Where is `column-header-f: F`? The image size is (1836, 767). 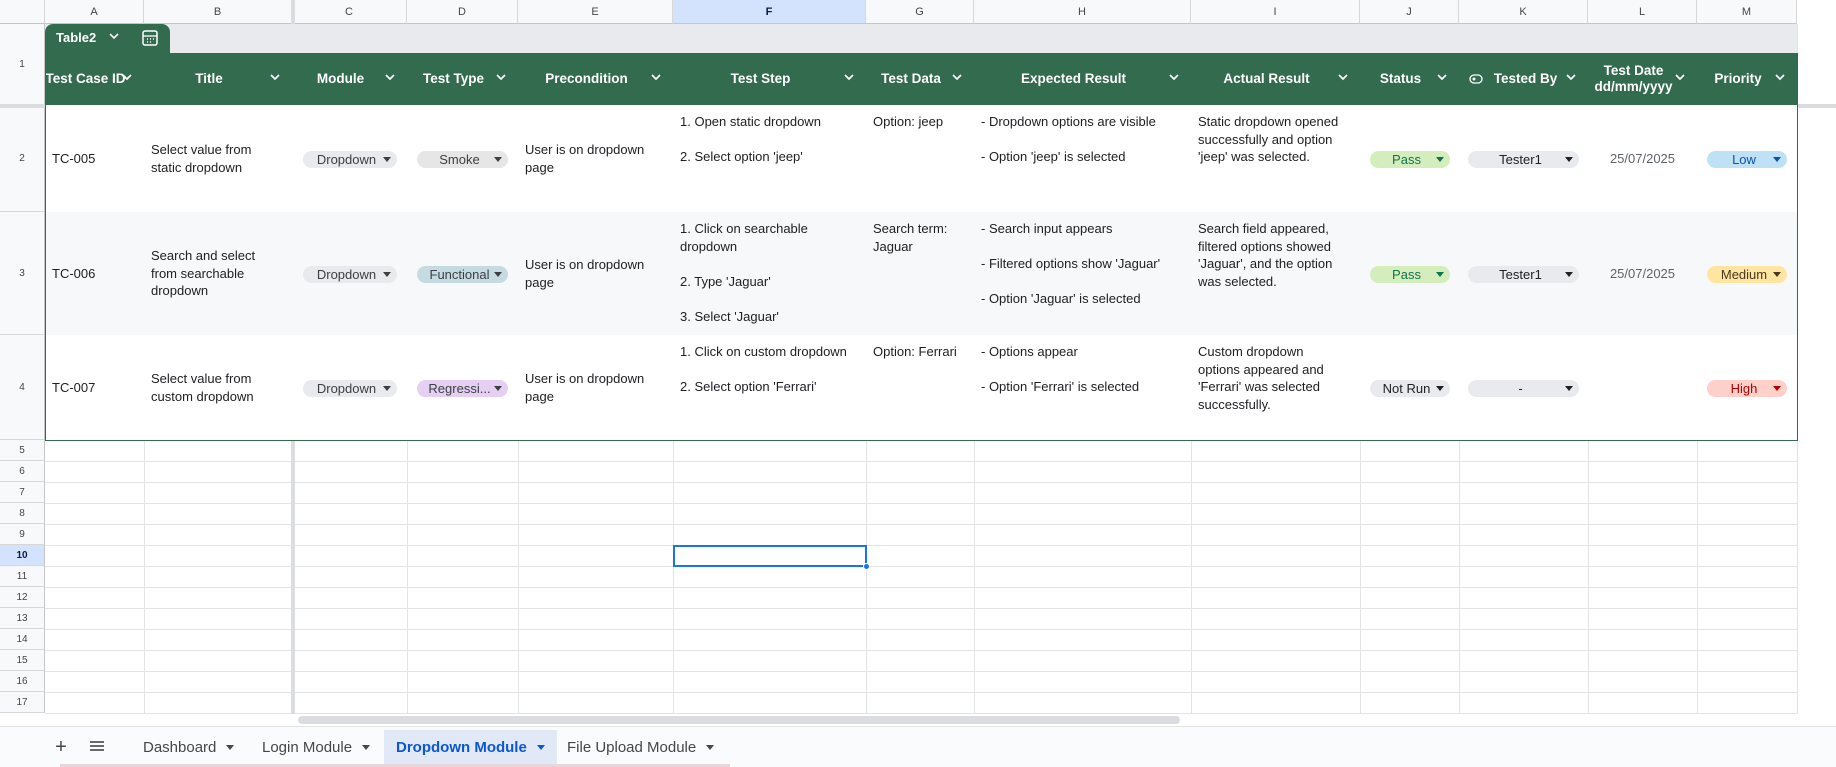
column-header-f: F is located at coordinates (769, 12).